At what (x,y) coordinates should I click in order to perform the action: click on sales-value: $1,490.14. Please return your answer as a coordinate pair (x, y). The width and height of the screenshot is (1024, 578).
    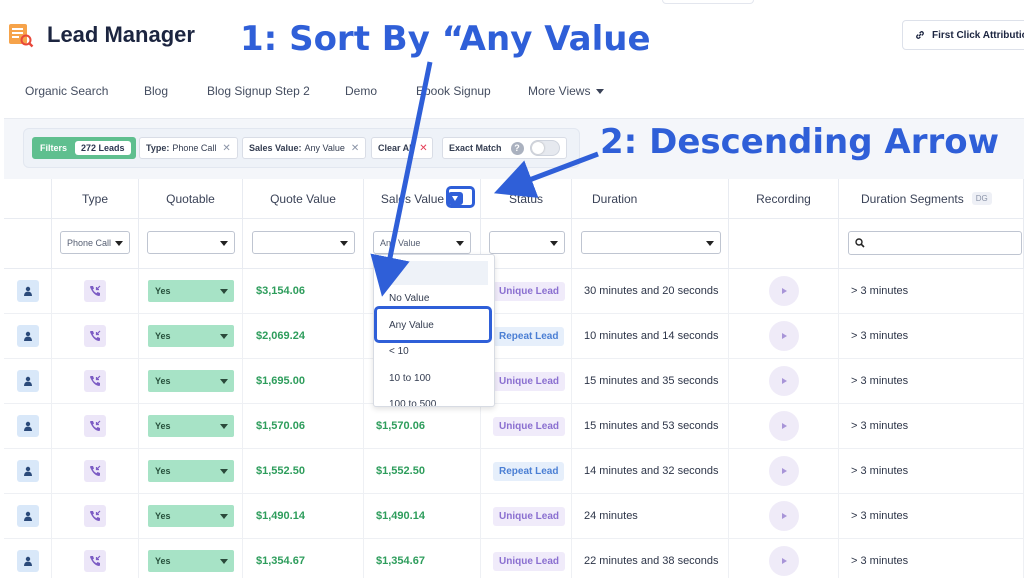
    Looking at the image, I should click on (400, 516).